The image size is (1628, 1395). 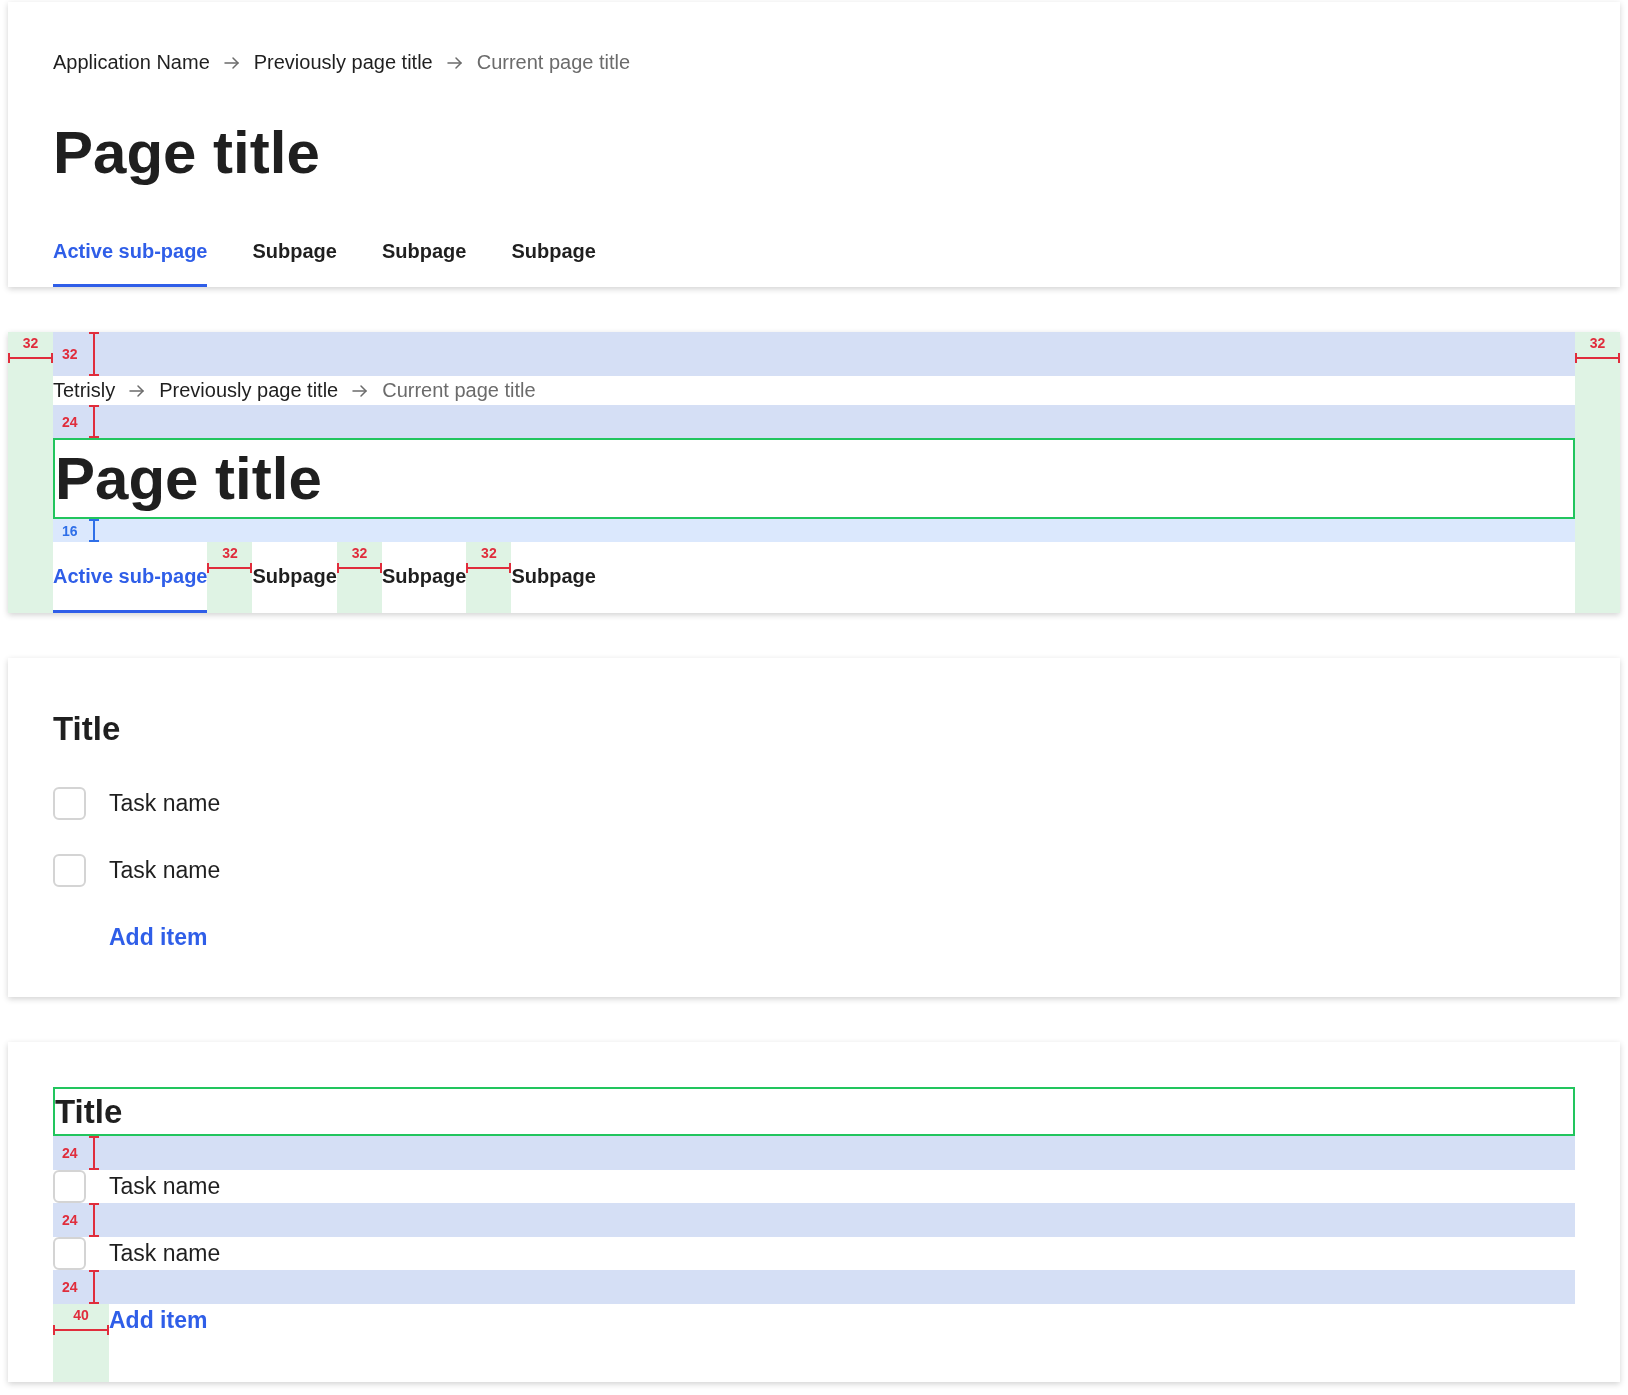 What do you see at coordinates (131, 62) in the screenshot?
I see `breadcrumb-link: Application Name` at bounding box center [131, 62].